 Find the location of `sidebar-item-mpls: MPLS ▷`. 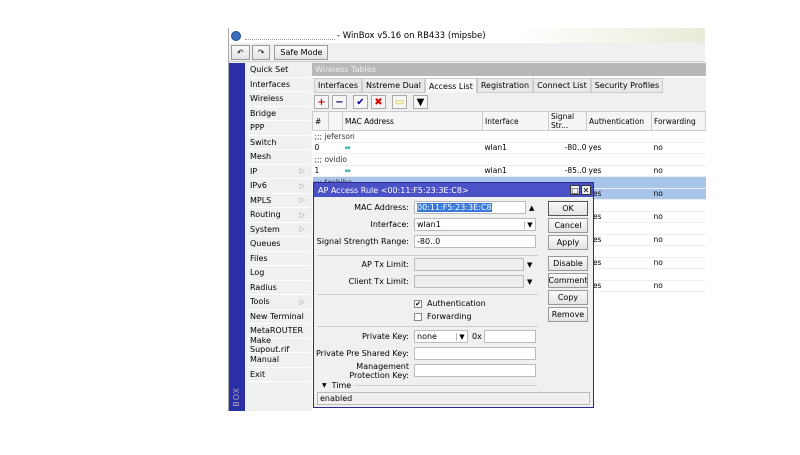

sidebar-item-mpls: MPLS ▷ is located at coordinates (278, 200).